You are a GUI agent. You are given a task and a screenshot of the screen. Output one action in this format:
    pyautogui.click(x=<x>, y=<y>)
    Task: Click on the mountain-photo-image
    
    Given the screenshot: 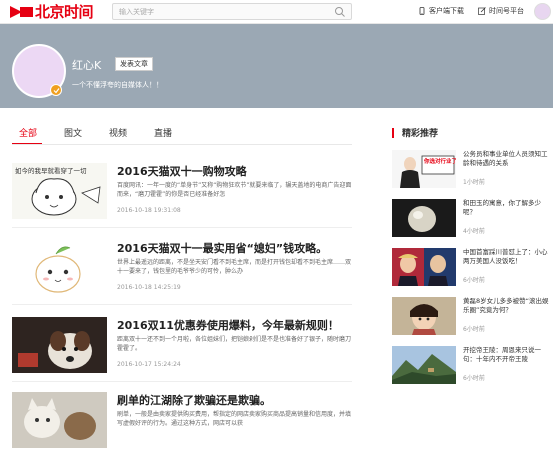 What is the action you would take?
    pyautogui.click(x=424, y=365)
    